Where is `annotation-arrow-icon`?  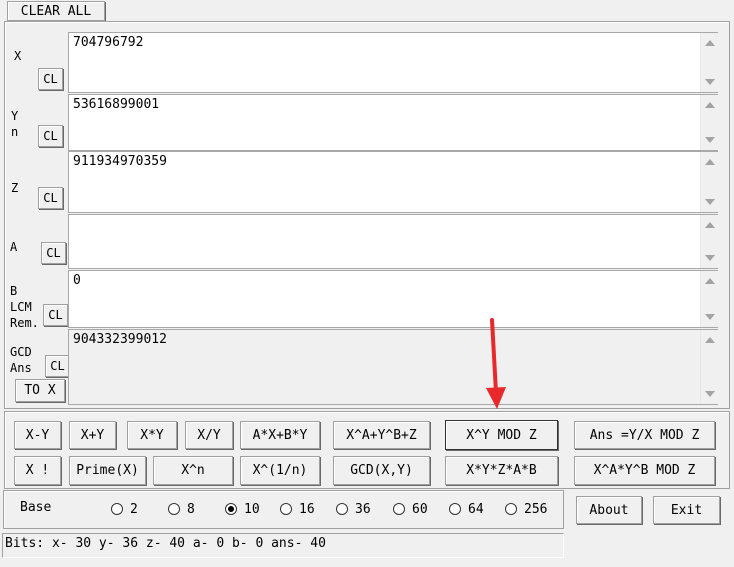
annotation-arrow-icon is located at coordinates (496, 363).